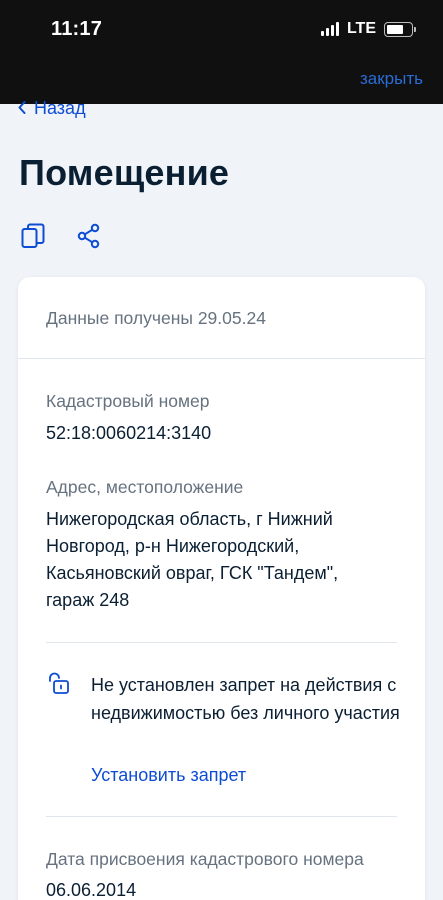 Image resolution: width=443 pixels, height=900 pixels. I want to click on battery-icon, so click(400, 29).